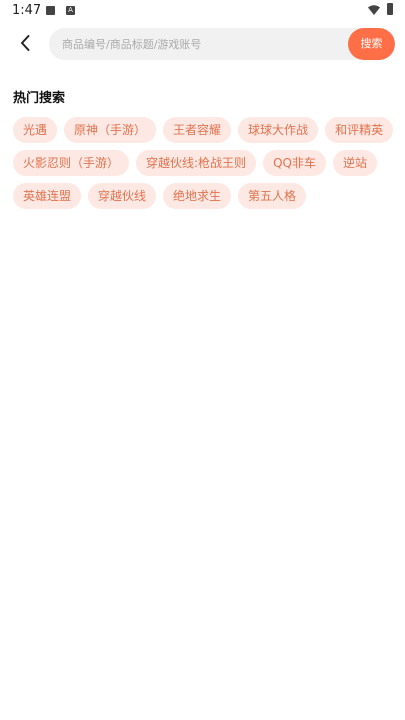 The width and height of the screenshot is (405, 720). I want to click on hot-search-title: 热门搜索, so click(39, 98).